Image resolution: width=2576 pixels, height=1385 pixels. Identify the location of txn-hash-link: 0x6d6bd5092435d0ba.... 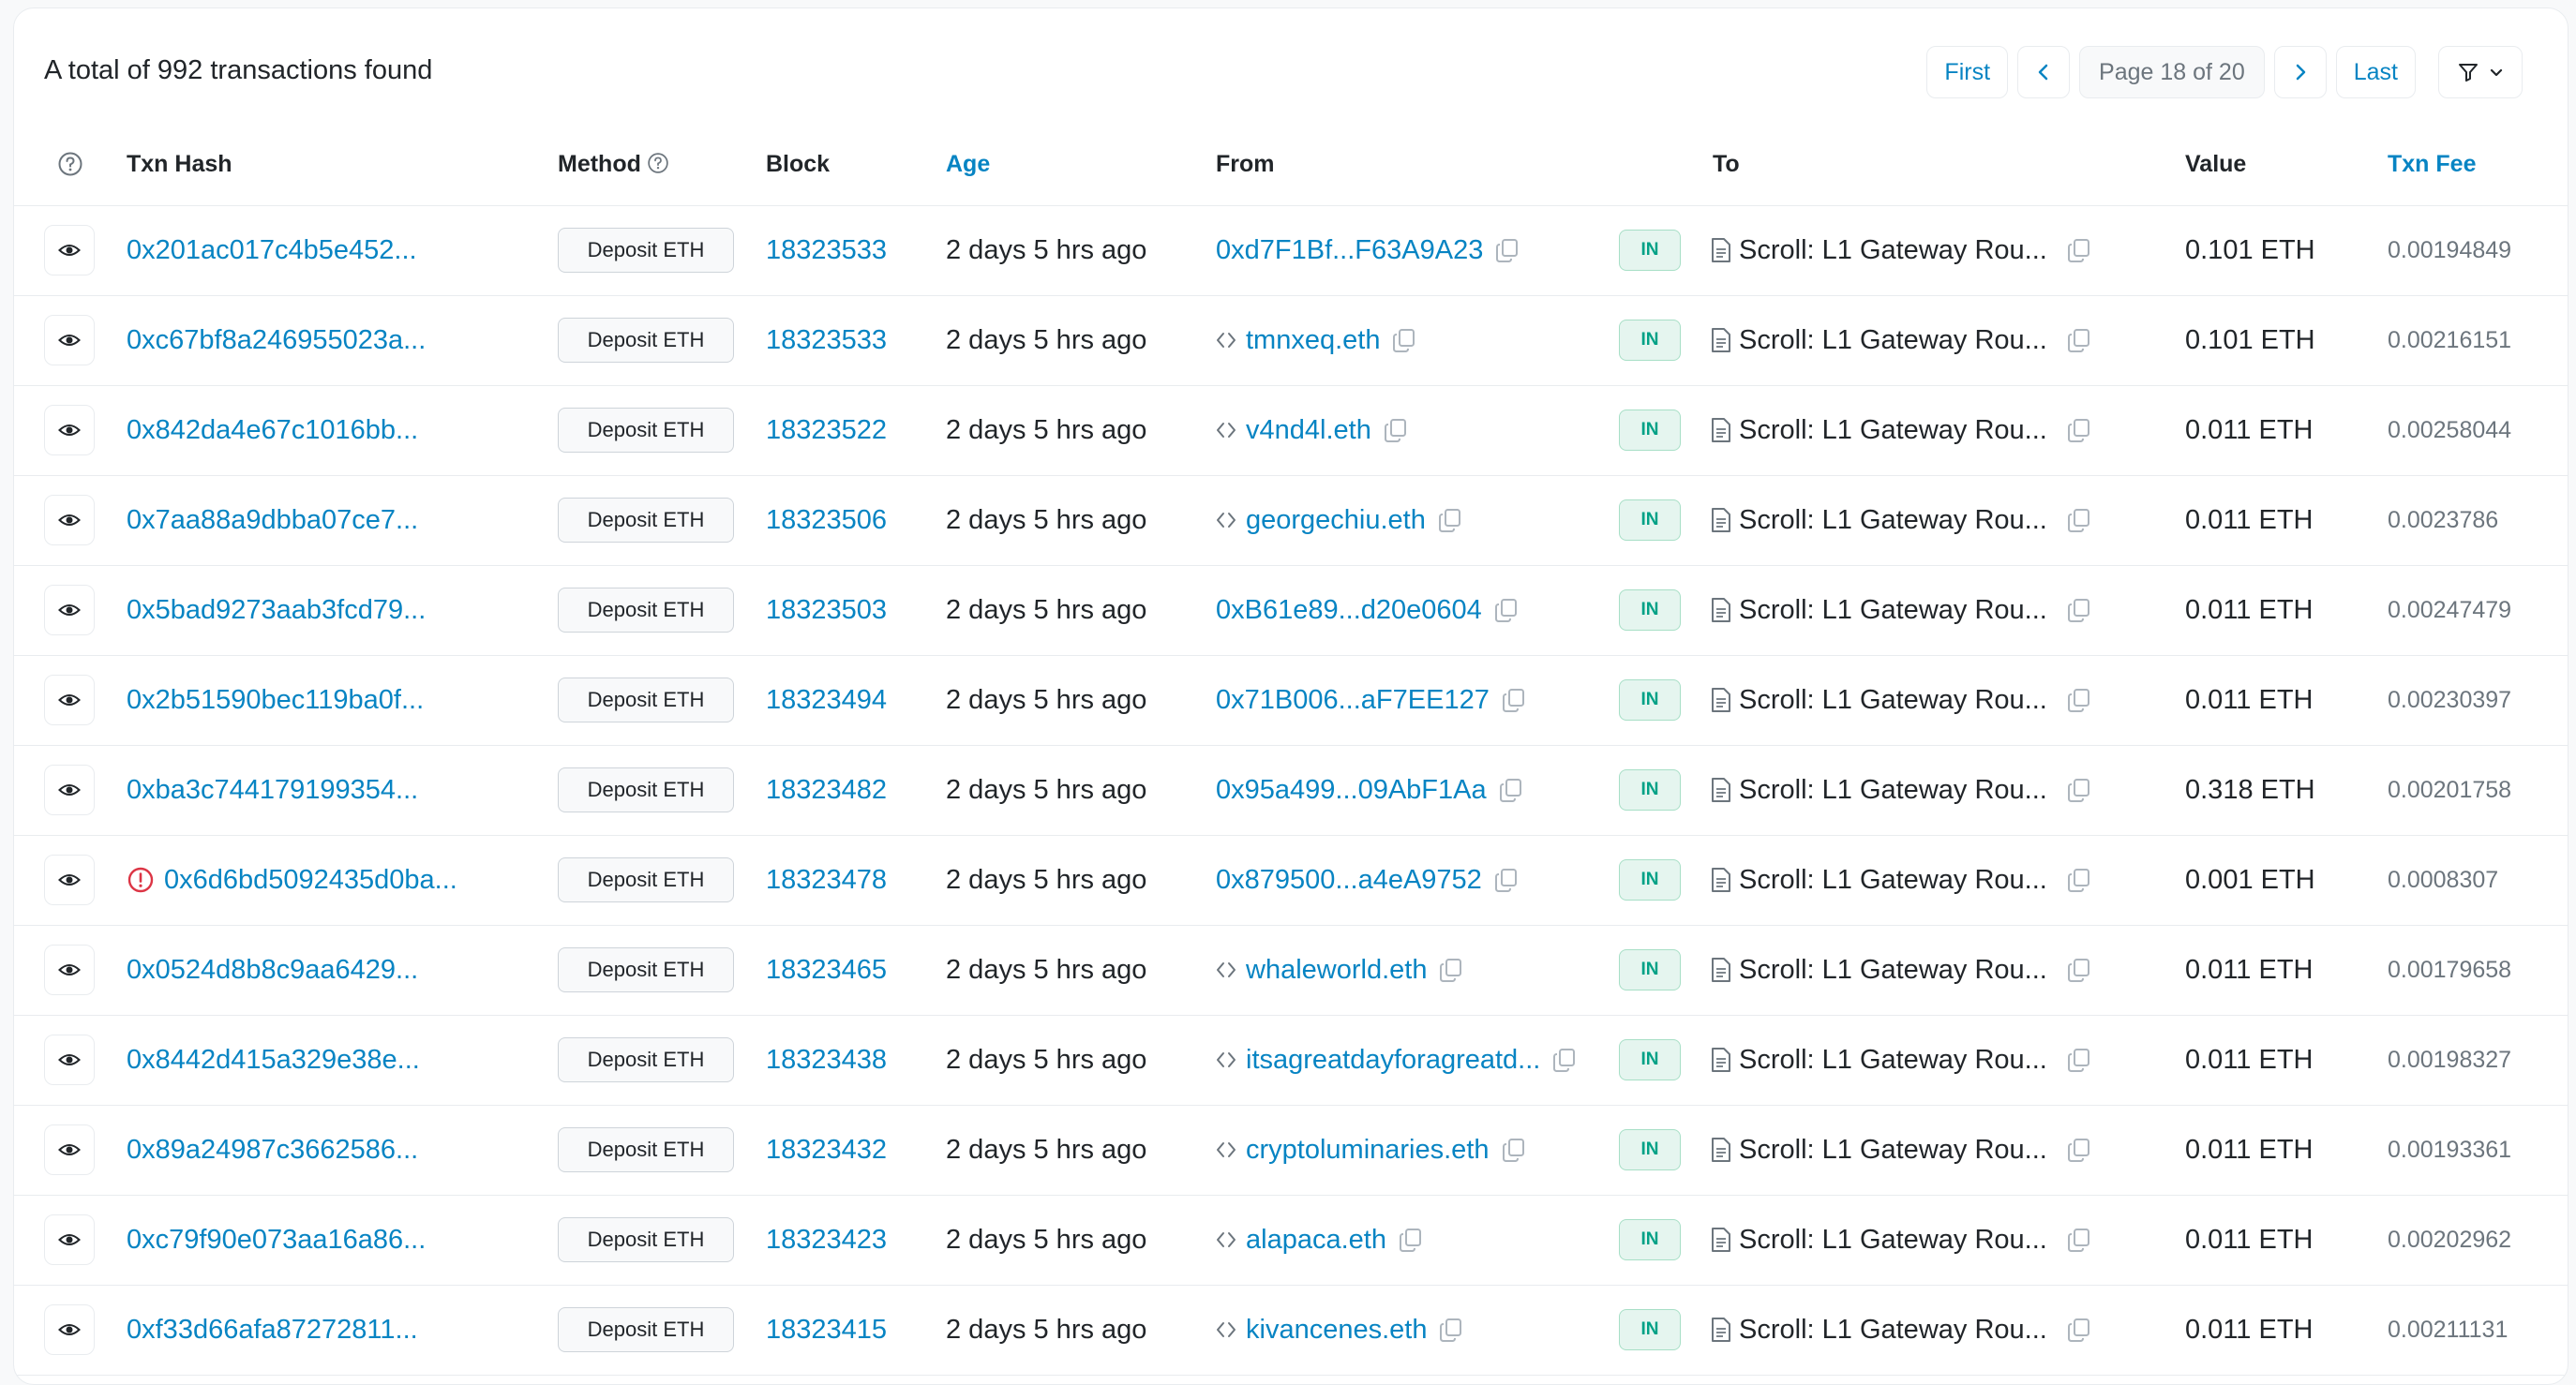
(292, 880).